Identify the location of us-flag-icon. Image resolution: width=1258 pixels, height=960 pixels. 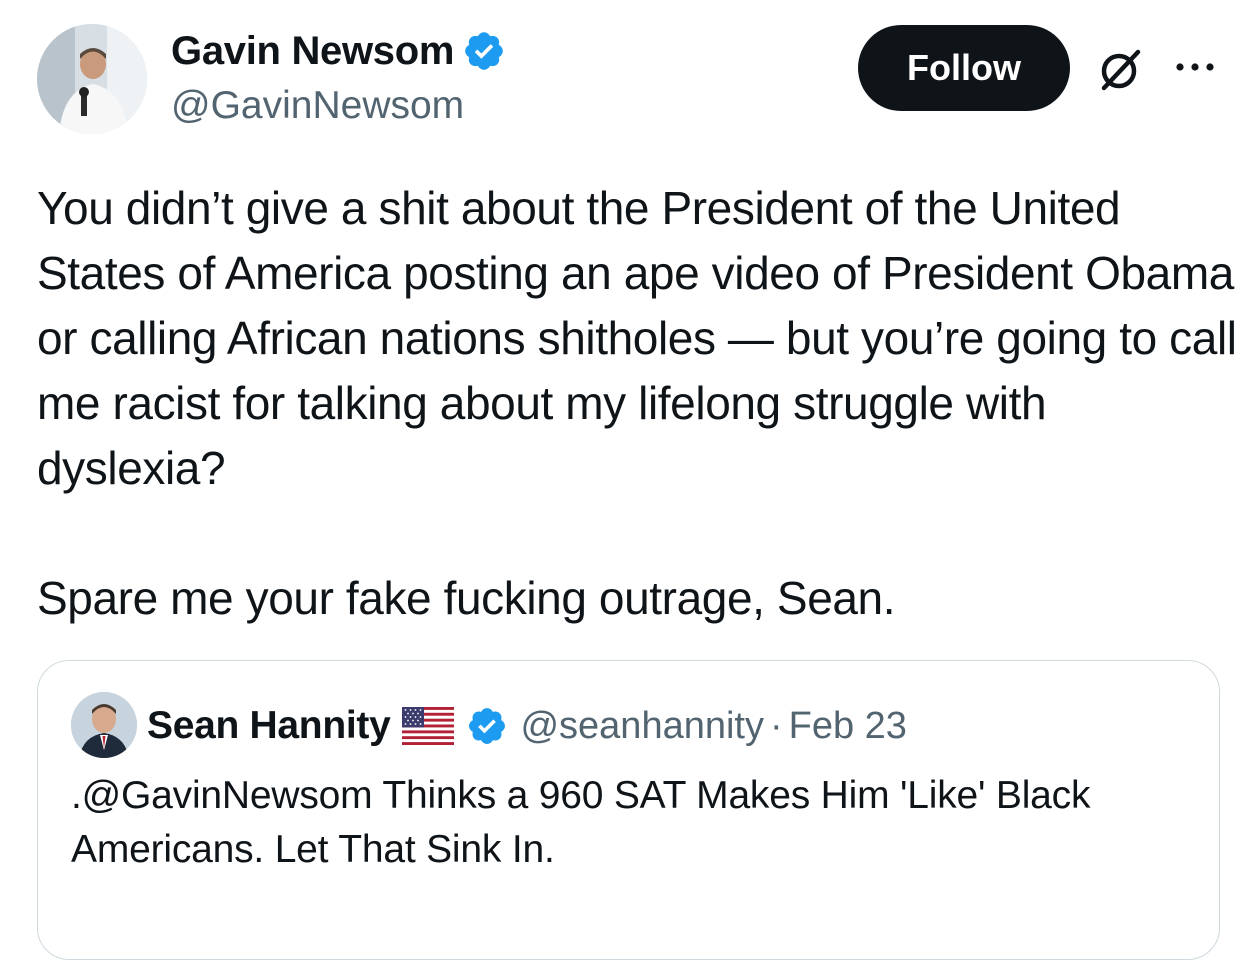
(428, 726).